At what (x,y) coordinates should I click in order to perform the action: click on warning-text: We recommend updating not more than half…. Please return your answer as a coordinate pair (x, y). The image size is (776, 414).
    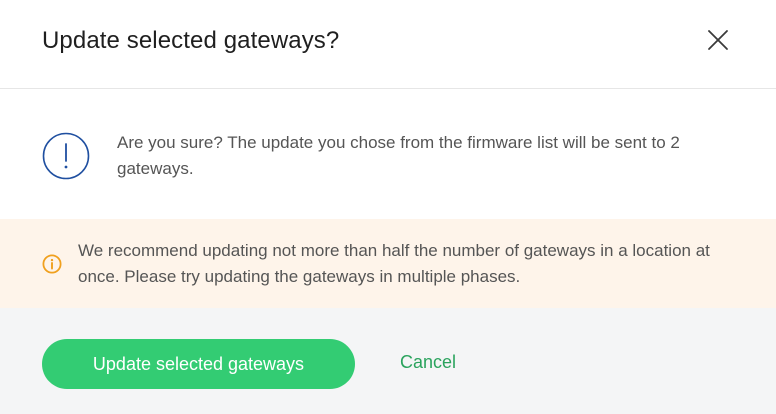
    Looking at the image, I should click on (394, 263).